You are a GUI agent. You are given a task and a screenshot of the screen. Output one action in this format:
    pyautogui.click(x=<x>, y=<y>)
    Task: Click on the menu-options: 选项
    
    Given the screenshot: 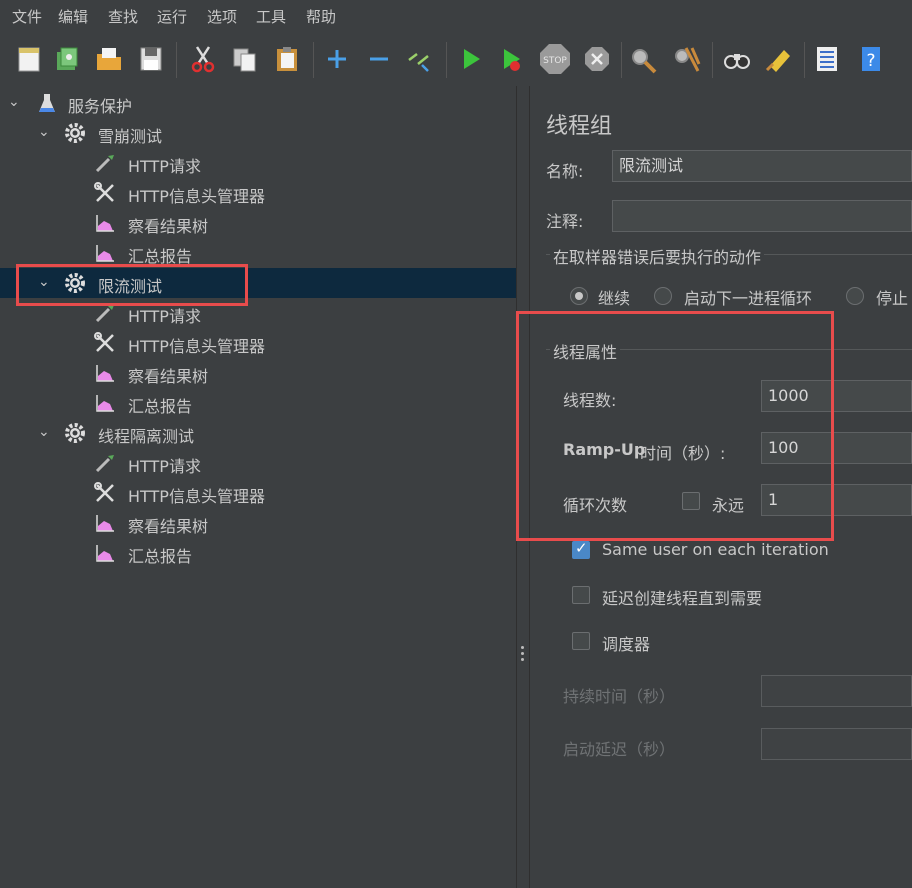 What is the action you would take?
    pyautogui.click(x=222, y=16)
    